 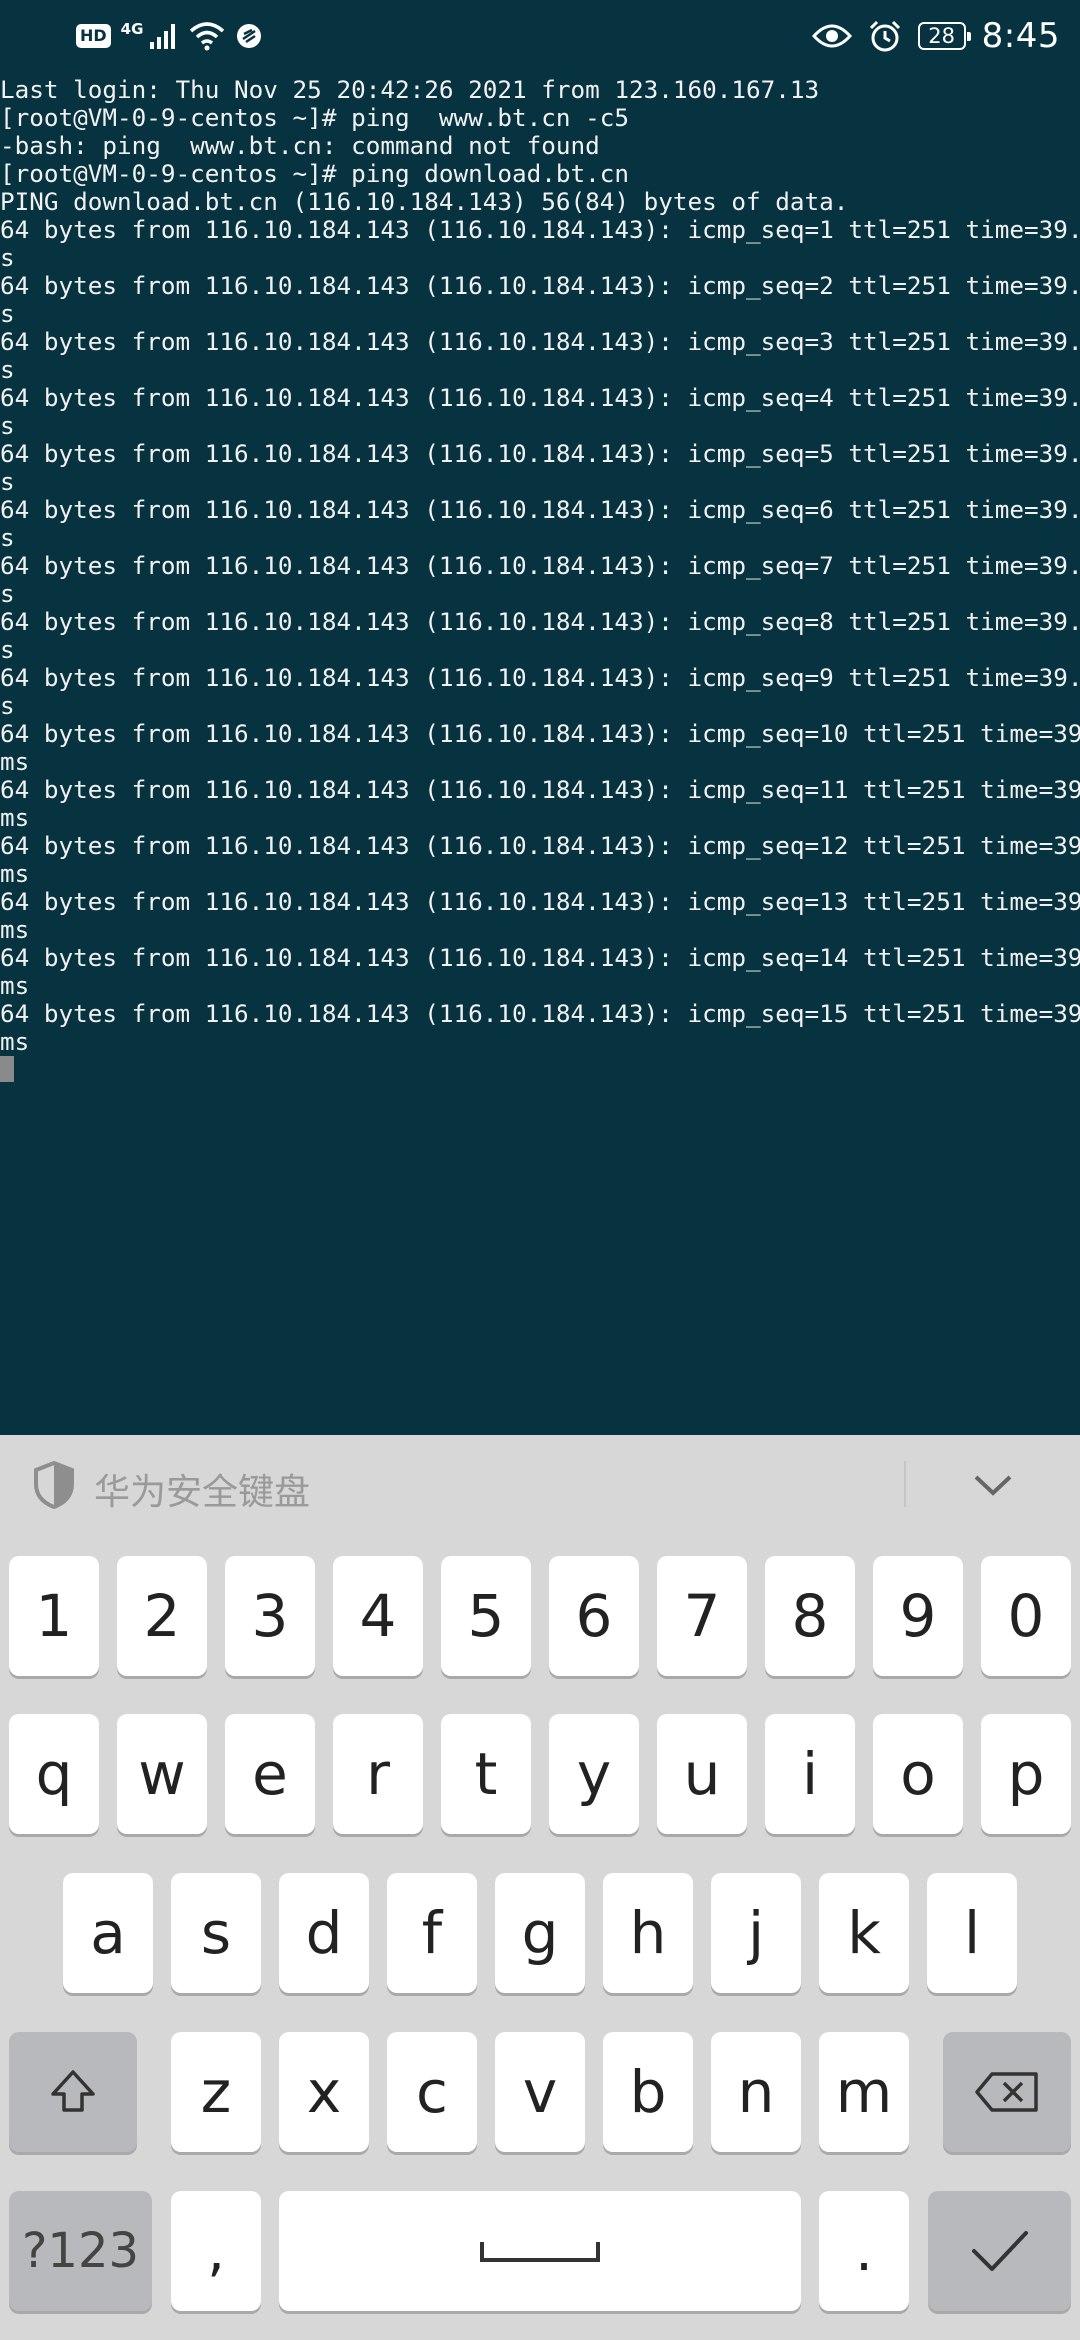 I want to click on key-i: i, so click(x=810, y=1774).